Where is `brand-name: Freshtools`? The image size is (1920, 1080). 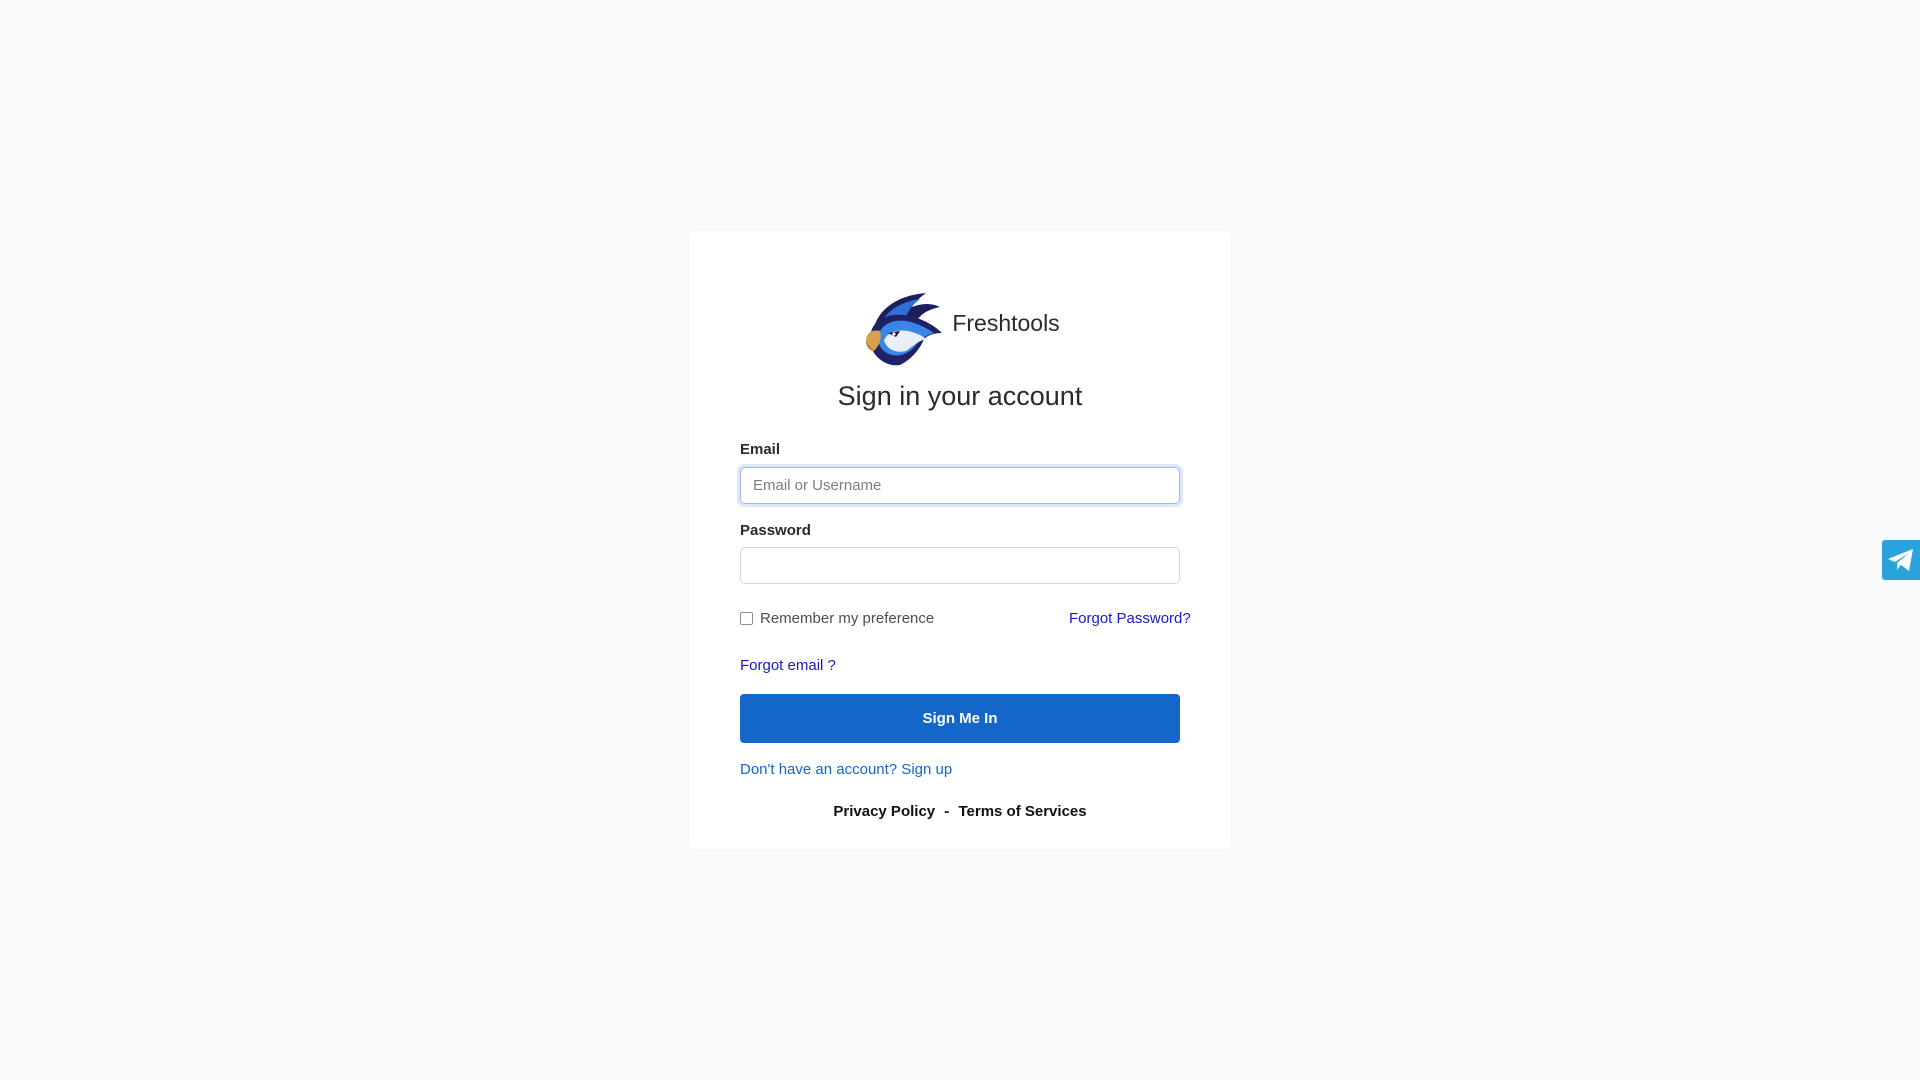
brand-name: Freshtools is located at coordinates (1006, 322).